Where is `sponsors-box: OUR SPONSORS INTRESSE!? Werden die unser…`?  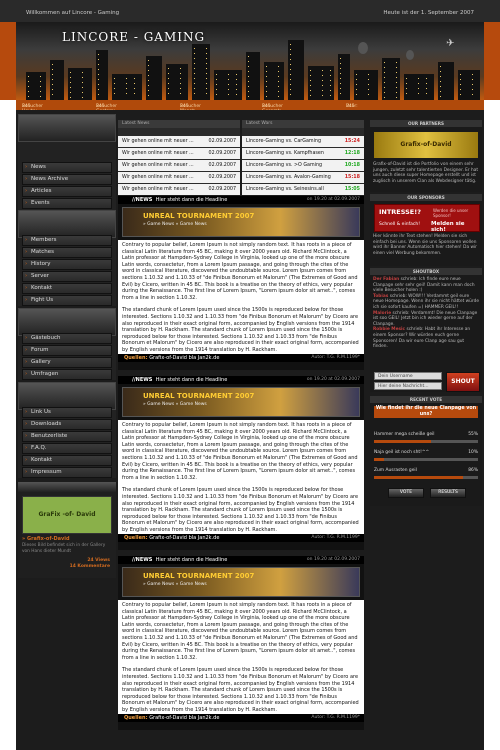 sponsors-box: OUR SPONSORS INTRESSE!? Werden die unser… is located at coordinates (426, 230).